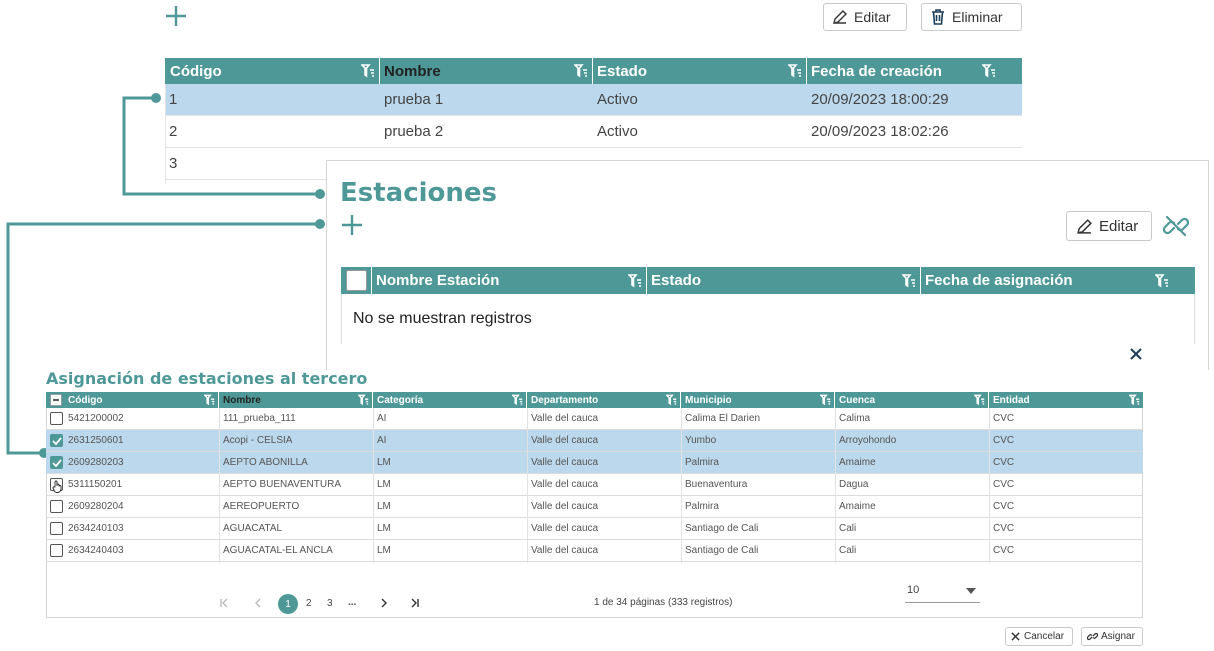 This screenshot has width=1214, height=651. I want to click on edit-button: Editar, so click(865, 17).